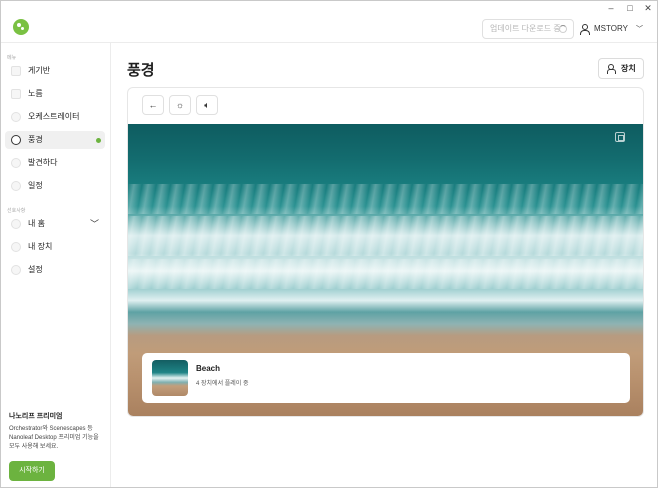 Image resolution: width=658 pixels, height=488 pixels. What do you see at coordinates (98, 140) in the screenshot?
I see `active-indicator-dot` at bounding box center [98, 140].